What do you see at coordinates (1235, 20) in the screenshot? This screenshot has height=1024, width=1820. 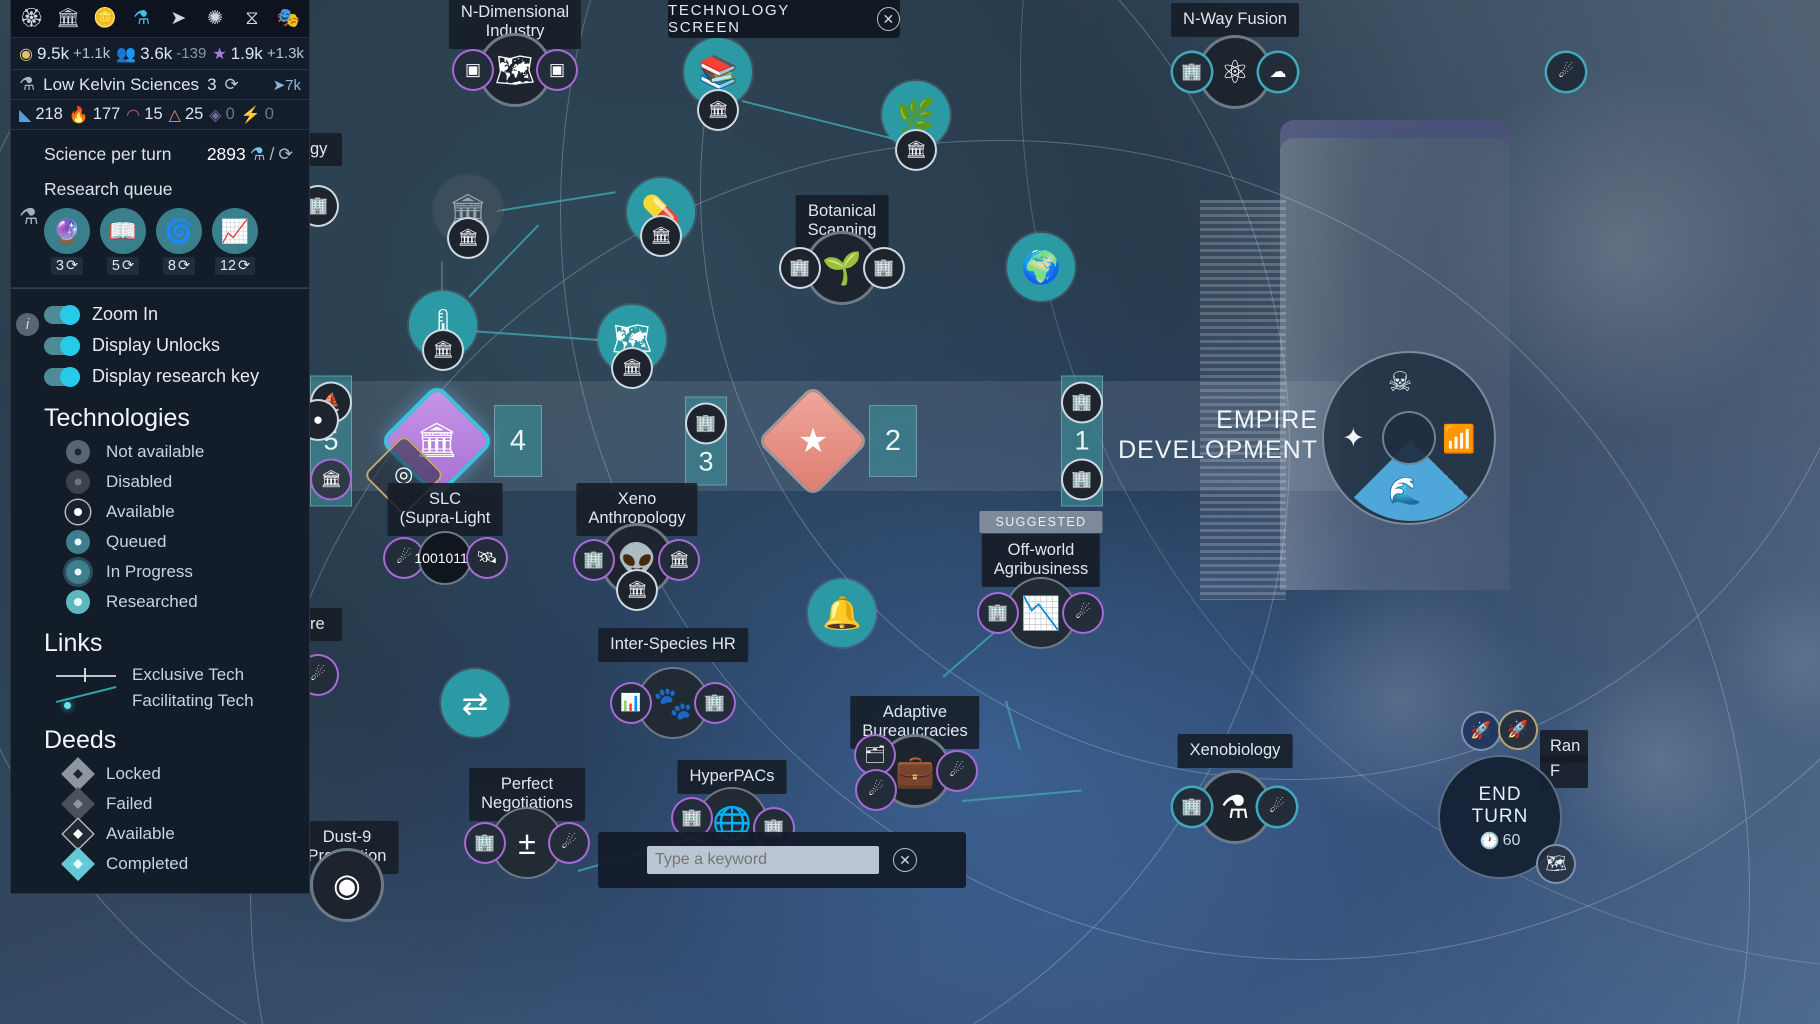 I see `tech-label-n-way-fusion: N-Way Fusion` at bounding box center [1235, 20].